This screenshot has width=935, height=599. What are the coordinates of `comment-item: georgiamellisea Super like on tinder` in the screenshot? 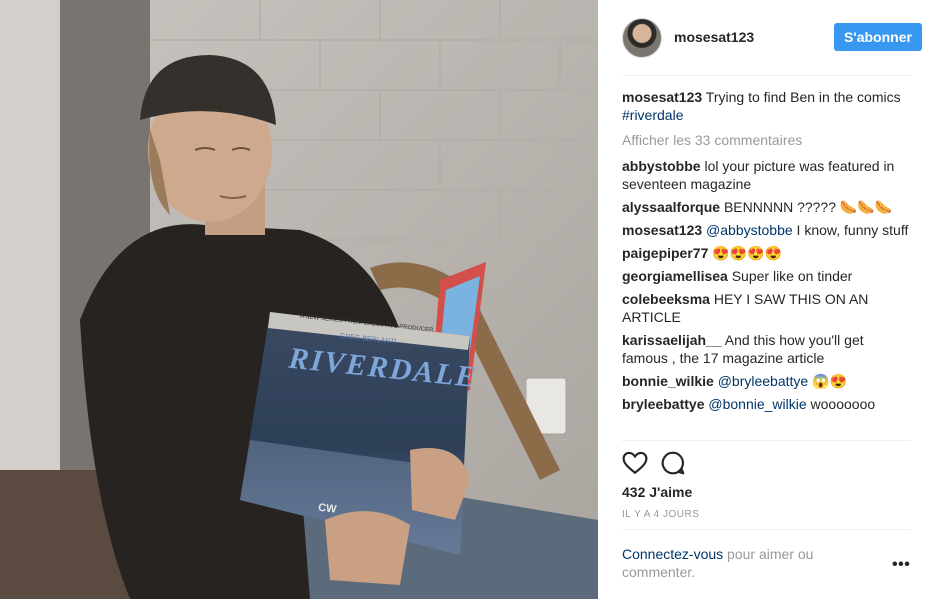 It's located at (766, 276).